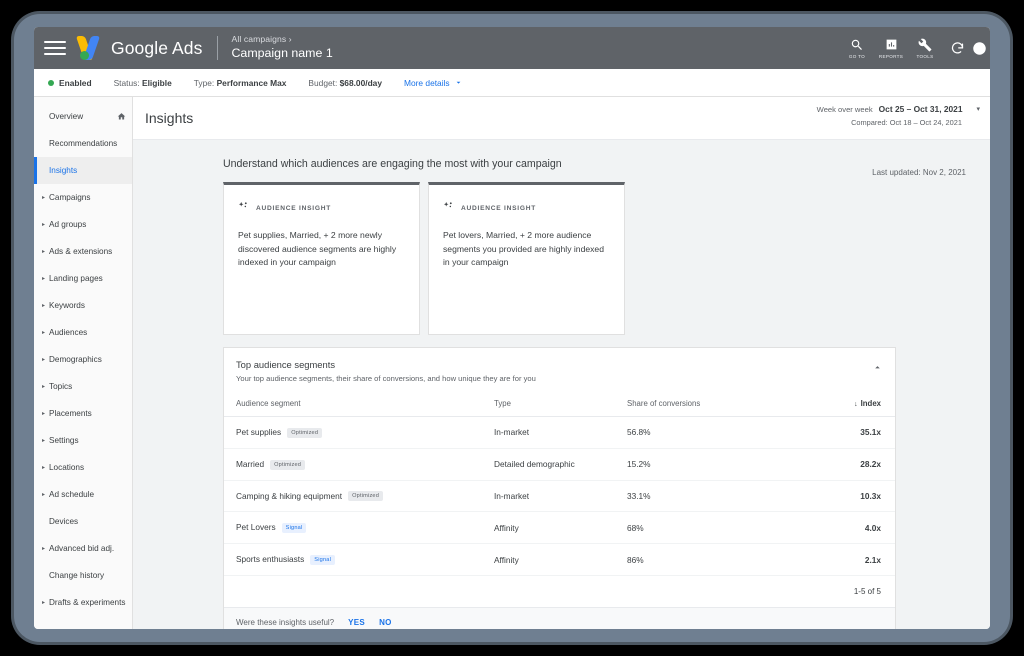 The image size is (1024, 656). Describe the element at coordinates (83, 278) in the screenshot. I see `sidebar-item-landing-pages: ▸ Landing pages` at that location.